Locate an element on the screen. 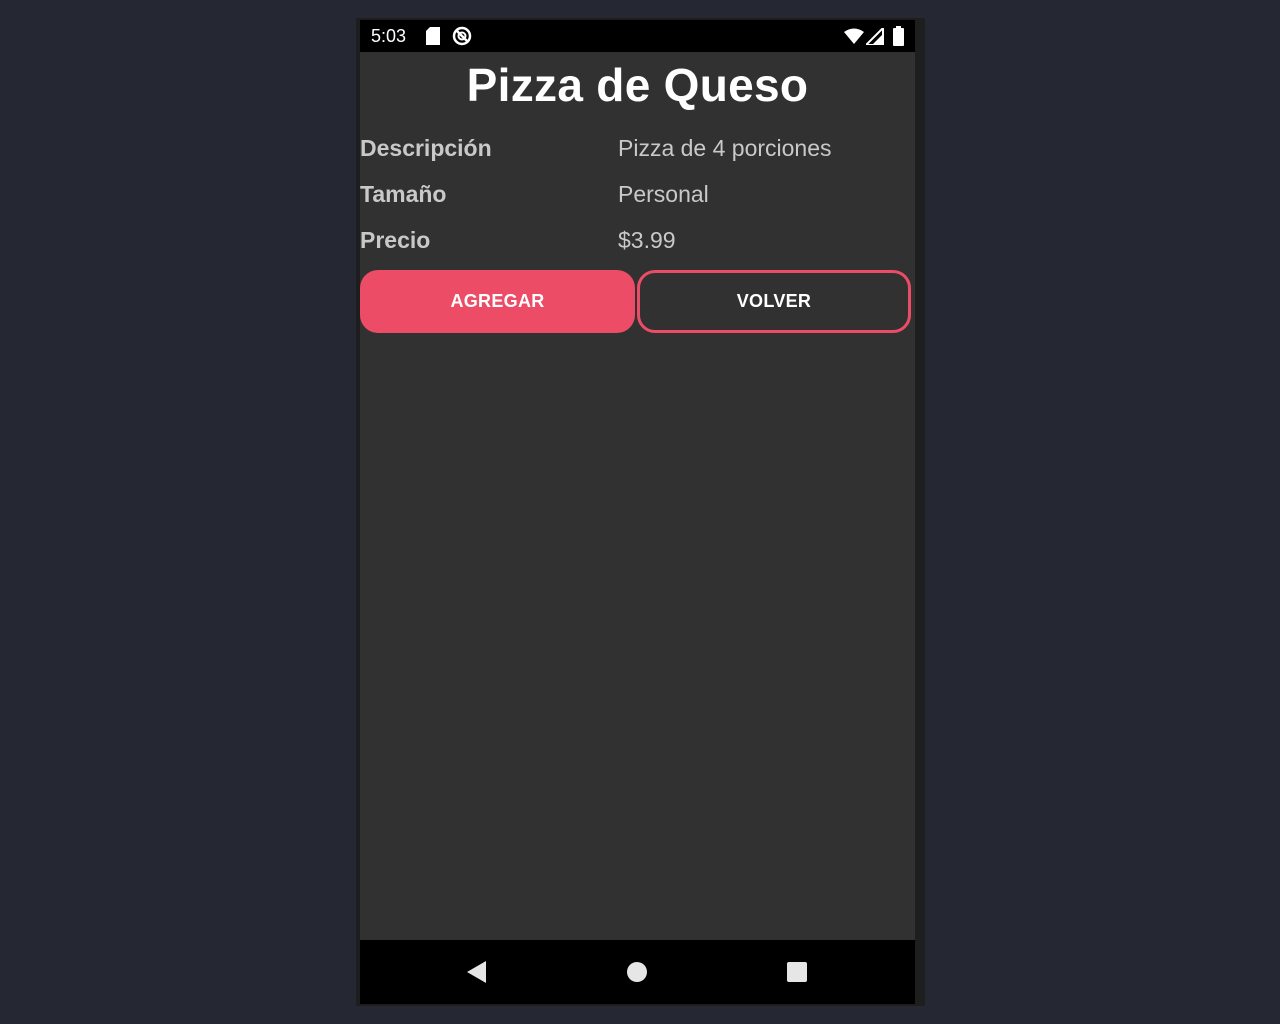  description-value: Pizza de 4 porciones is located at coordinates (725, 148).